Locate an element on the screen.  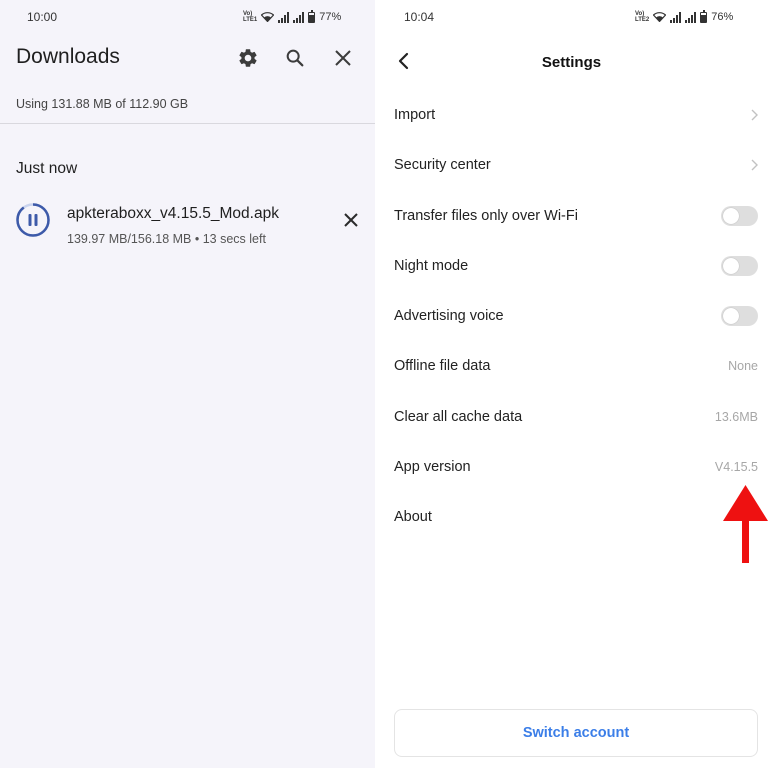
search-icon is located at coordinates (295, 58).